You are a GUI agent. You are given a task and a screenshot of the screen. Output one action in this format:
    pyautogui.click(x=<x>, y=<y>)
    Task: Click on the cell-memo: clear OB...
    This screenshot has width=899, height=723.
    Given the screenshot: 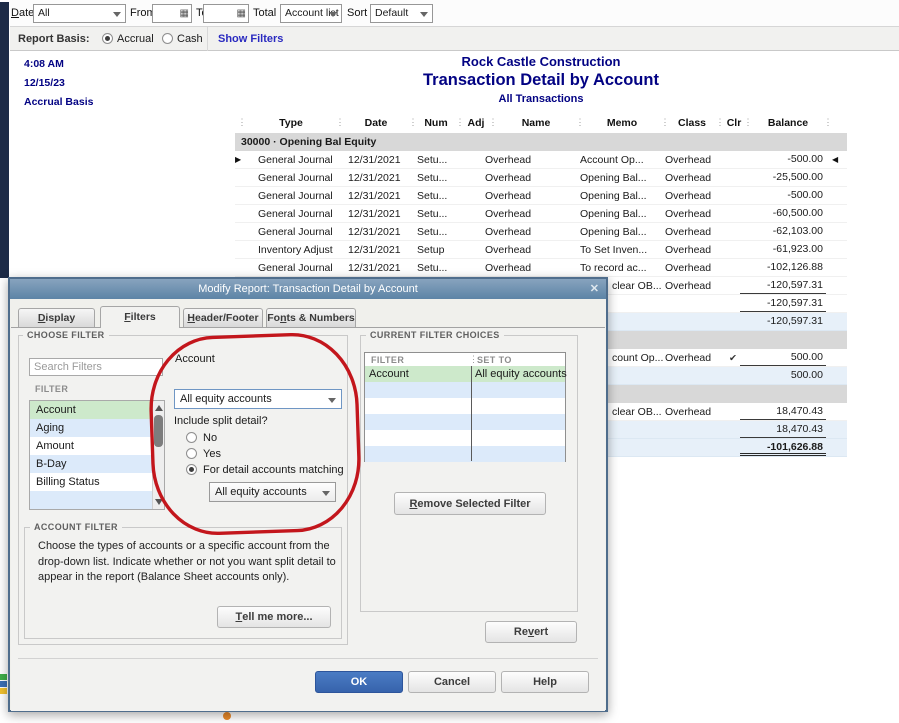 What is the action you would take?
    pyautogui.click(x=637, y=412)
    